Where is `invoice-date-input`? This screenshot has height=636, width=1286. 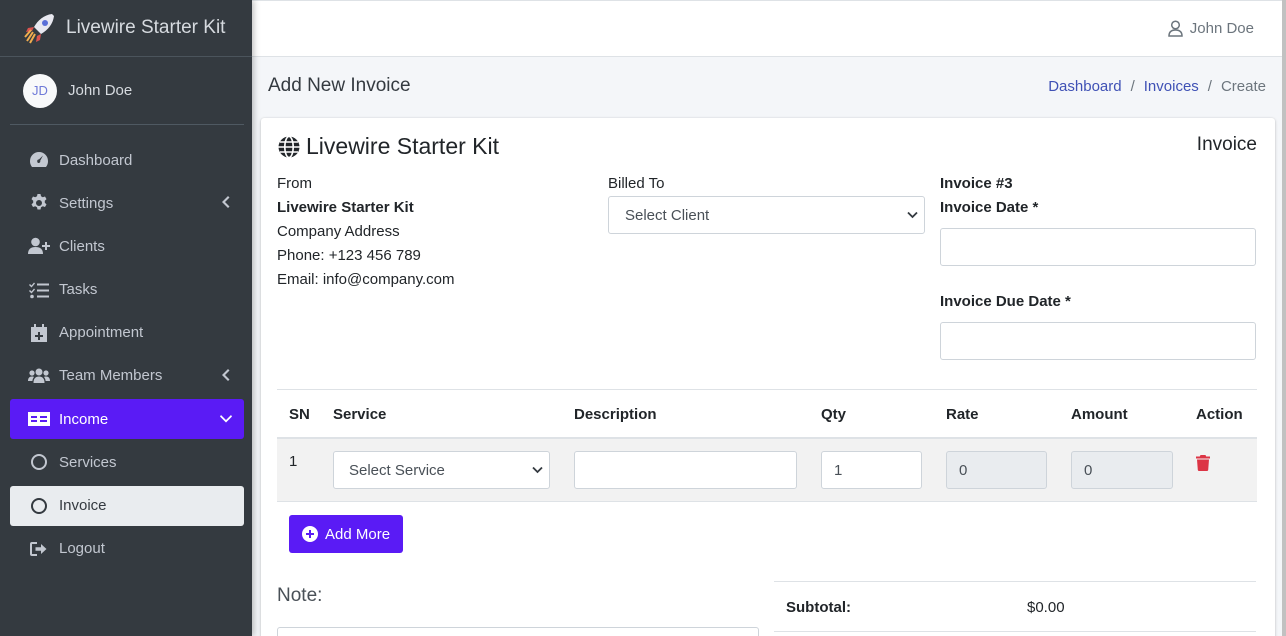
invoice-date-input is located at coordinates (1098, 247).